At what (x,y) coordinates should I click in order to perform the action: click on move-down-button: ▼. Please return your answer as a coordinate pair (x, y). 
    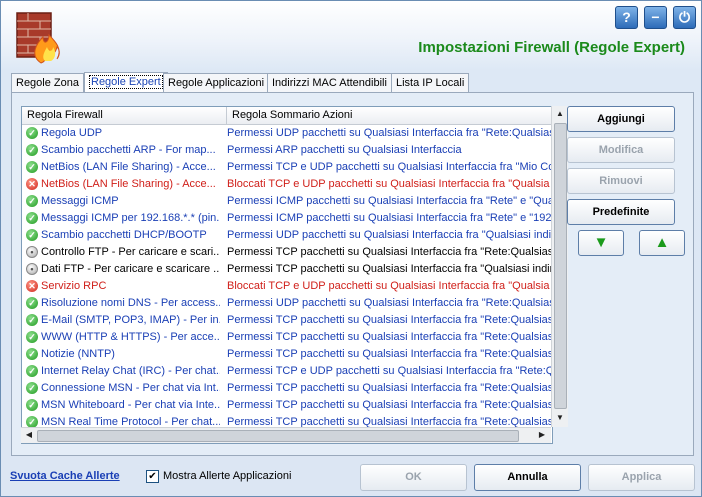
    Looking at the image, I should click on (601, 243).